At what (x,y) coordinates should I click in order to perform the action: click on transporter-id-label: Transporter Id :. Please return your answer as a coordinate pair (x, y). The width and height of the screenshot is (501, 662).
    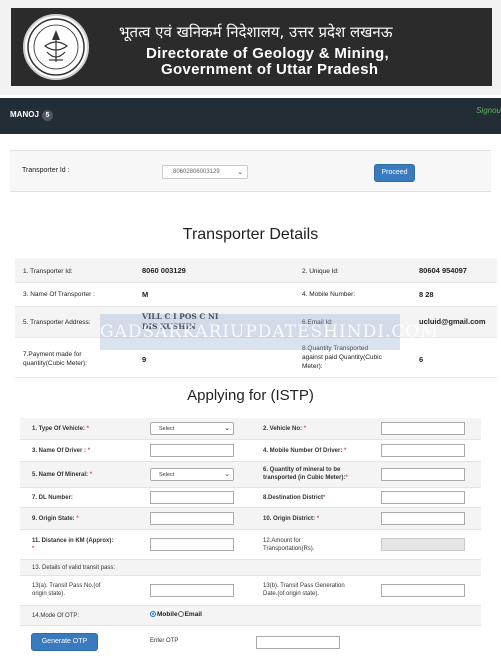
    Looking at the image, I should click on (46, 170).